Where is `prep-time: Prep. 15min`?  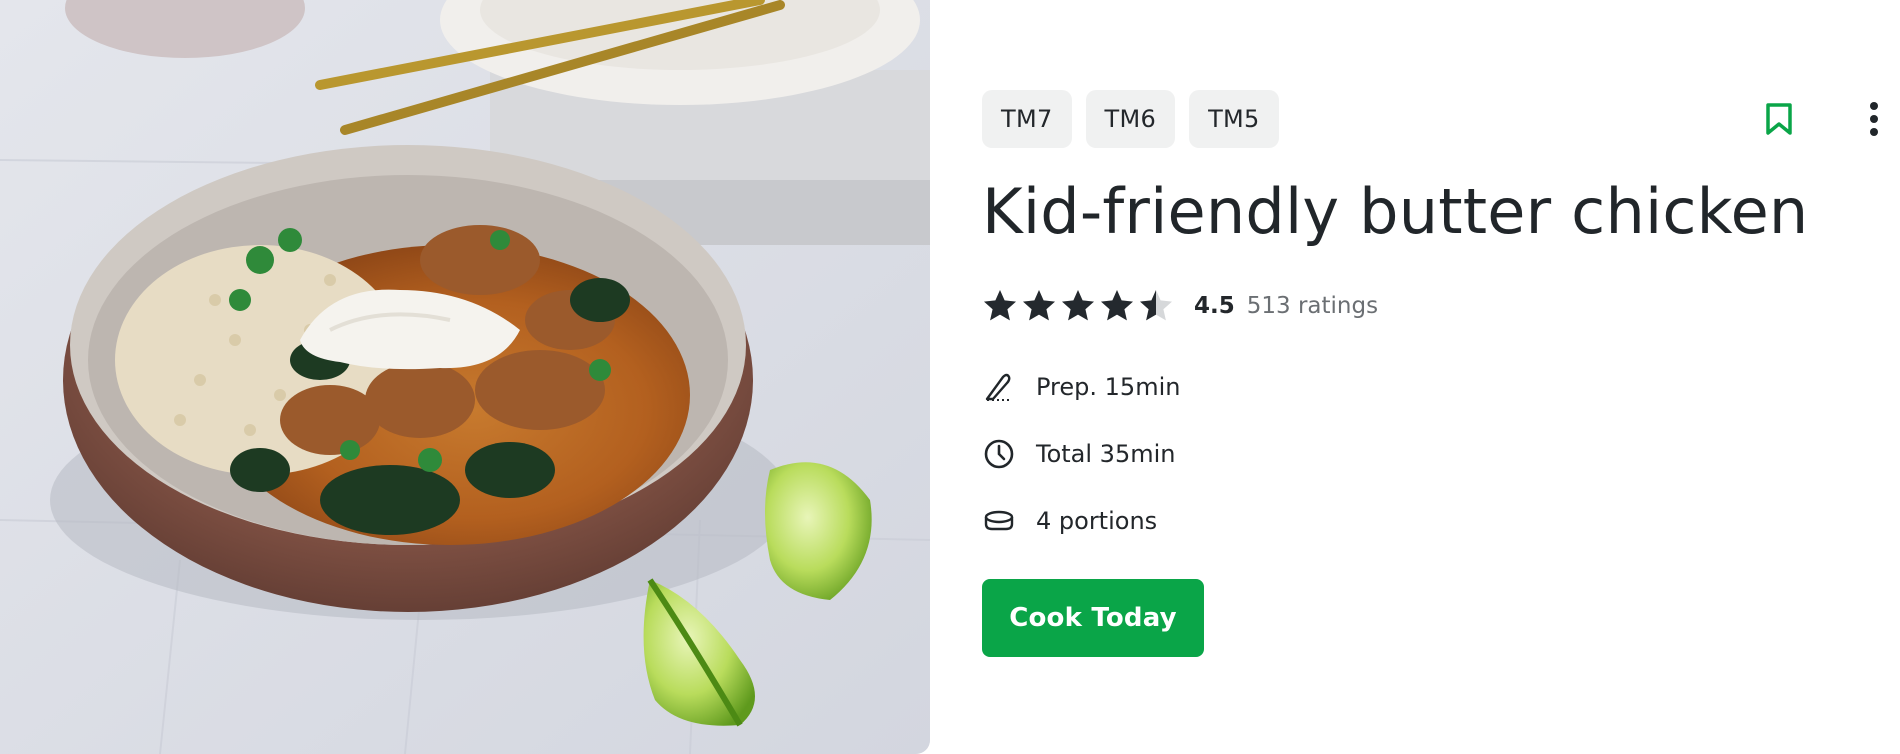 prep-time: Prep. 15min is located at coordinates (1108, 387).